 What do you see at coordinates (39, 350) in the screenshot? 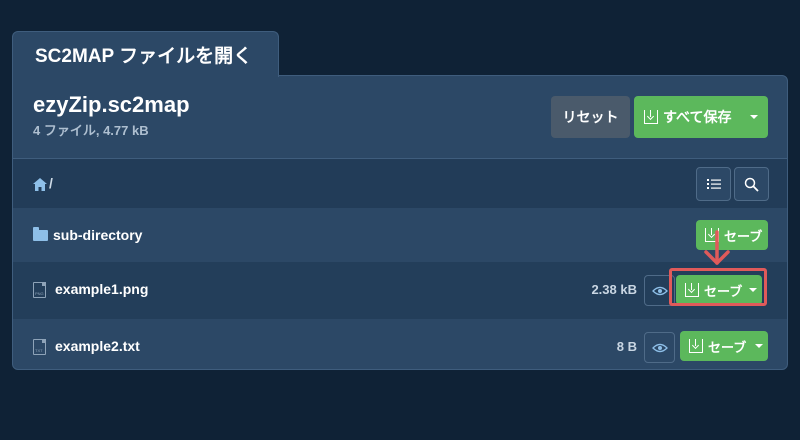
I see `file-ext: TXT` at bounding box center [39, 350].